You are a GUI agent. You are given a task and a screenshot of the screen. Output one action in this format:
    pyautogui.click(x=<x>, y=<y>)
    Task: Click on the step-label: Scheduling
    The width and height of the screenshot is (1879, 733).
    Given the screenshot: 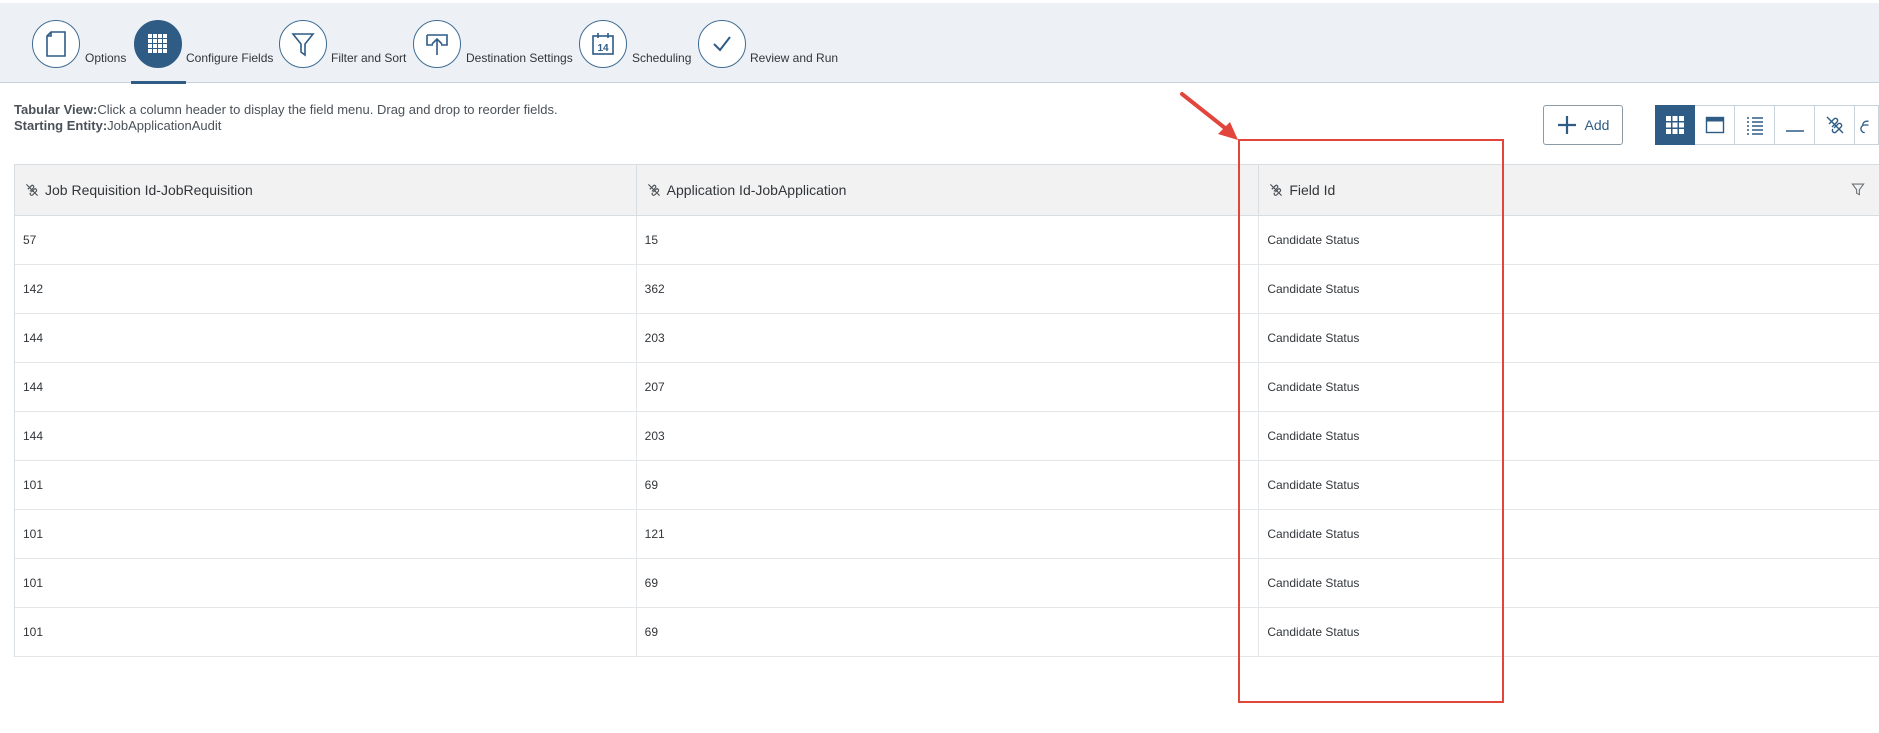 What is the action you would take?
    pyautogui.click(x=662, y=58)
    